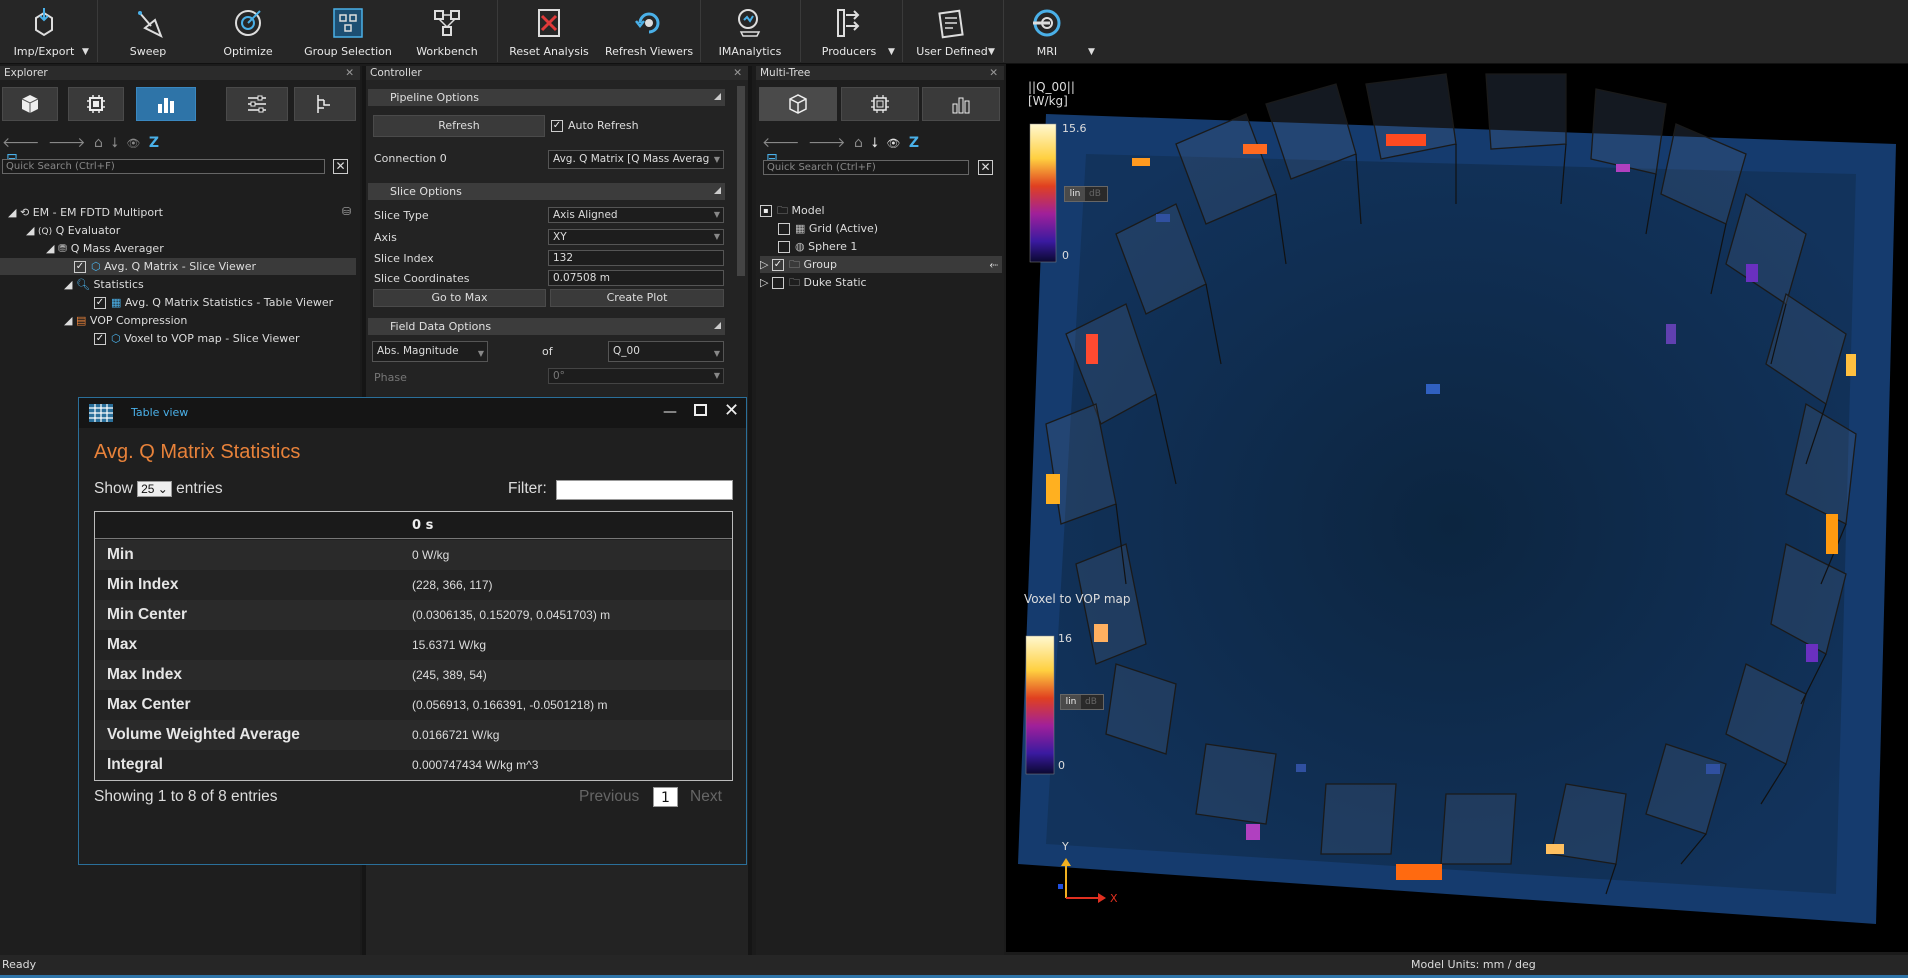  I want to click on controller-scrollbar, so click(741, 181).